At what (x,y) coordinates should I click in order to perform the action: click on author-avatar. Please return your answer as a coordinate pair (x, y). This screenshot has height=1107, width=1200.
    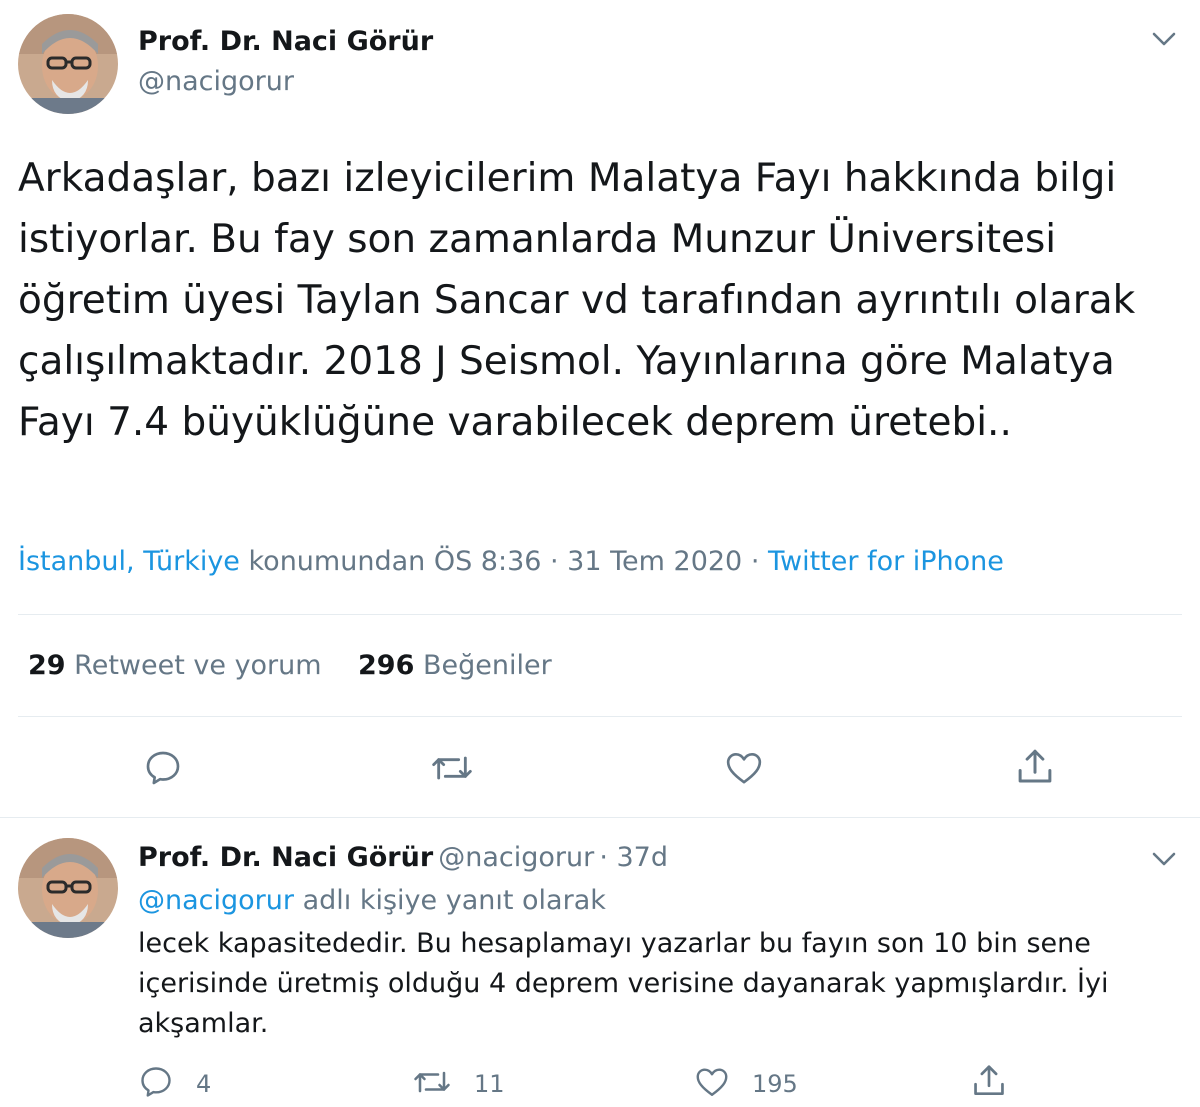
    Looking at the image, I should click on (68, 64).